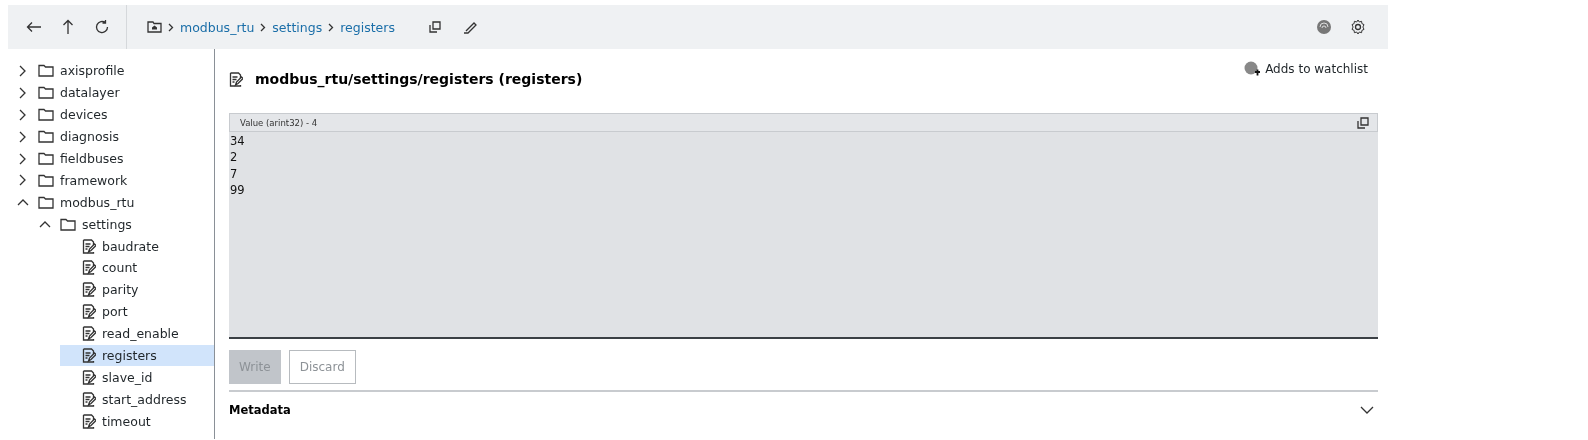 This screenshot has height=440, width=1588. What do you see at coordinates (34, 27) in the screenshot?
I see `back-arrow-icon` at bounding box center [34, 27].